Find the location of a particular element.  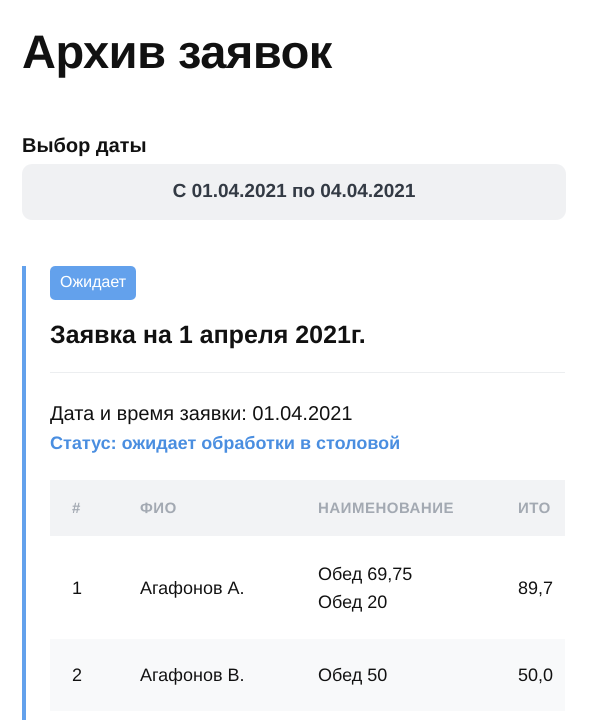

order-title: Заявка на 1 апреля 2021г. is located at coordinates (208, 335).